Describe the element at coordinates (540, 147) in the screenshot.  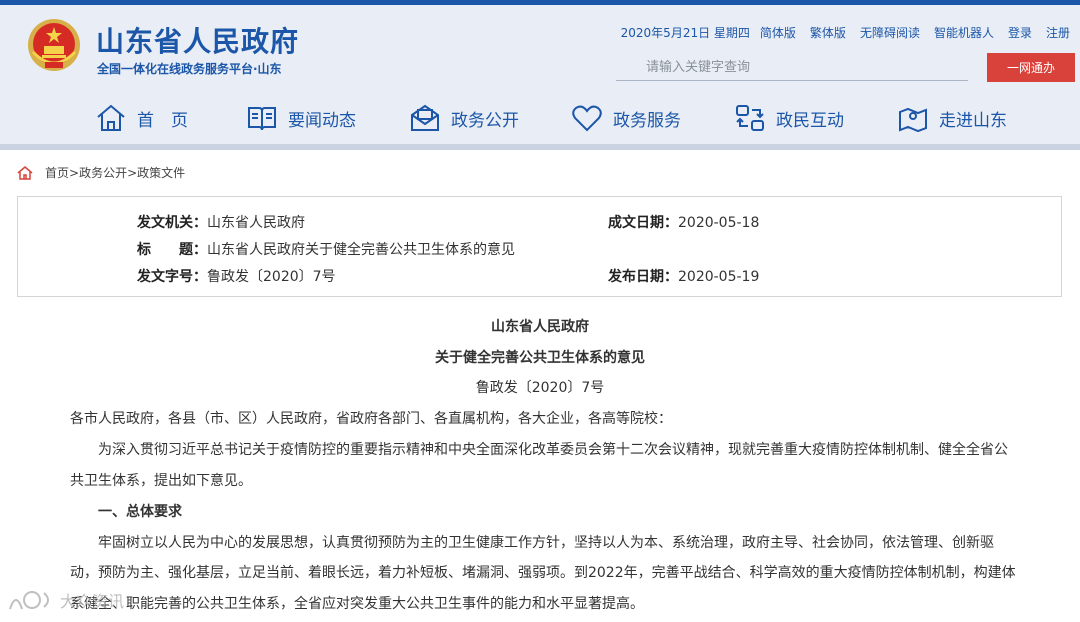
I see `header-divider` at that location.